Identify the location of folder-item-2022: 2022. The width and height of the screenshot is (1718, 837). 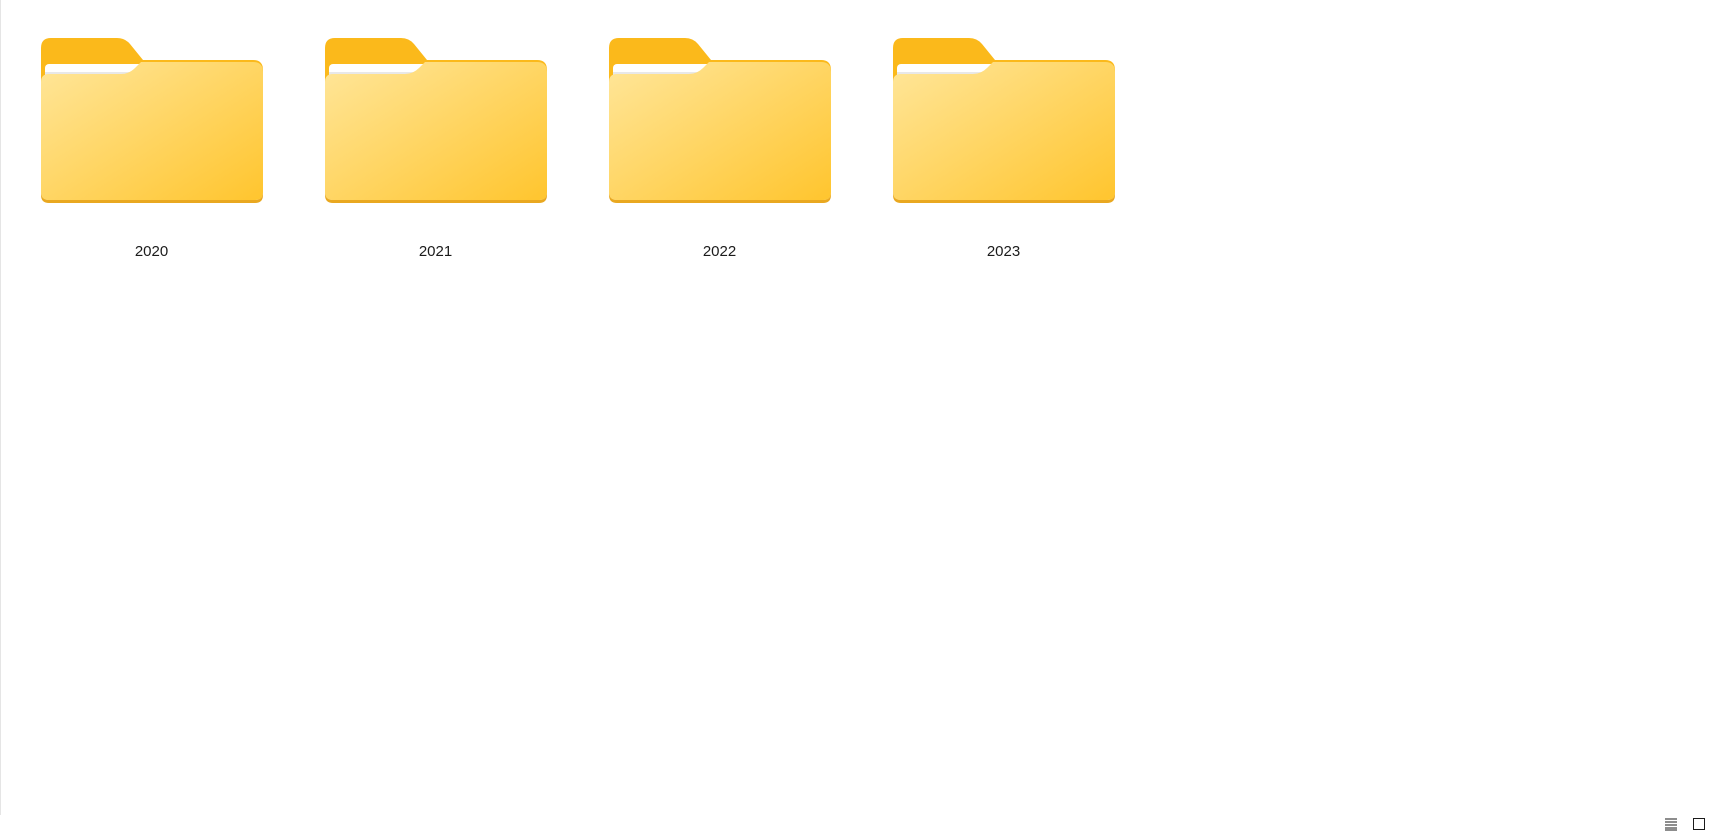
(719, 162).